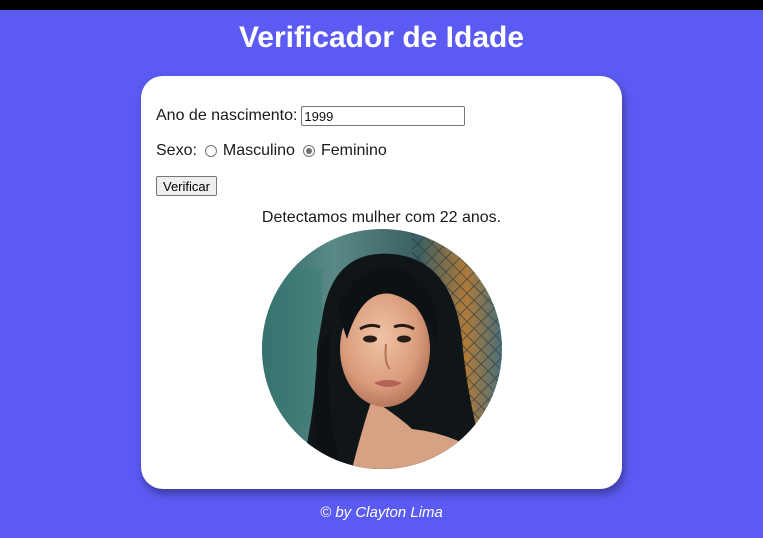 Image resolution: width=763 pixels, height=538 pixels. Describe the element at coordinates (227, 115) in the screenshot. I see `birth-year-label: Ano de nascimento:` at that location.